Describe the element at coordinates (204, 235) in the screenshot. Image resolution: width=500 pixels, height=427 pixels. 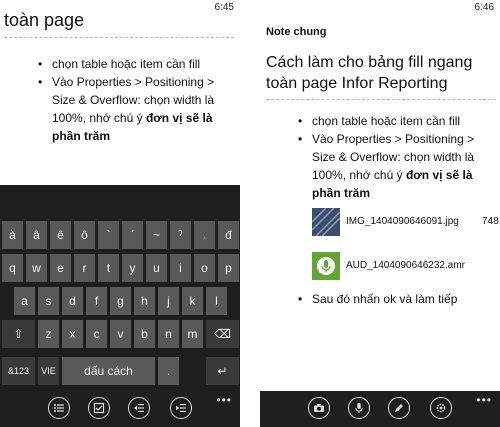
I see `key: .` at that location.